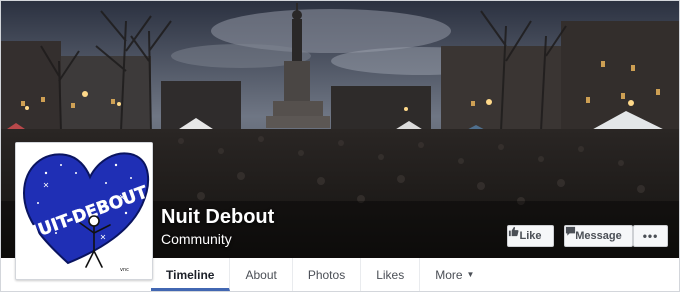 The image size is (680, 292). I want to click on profile-picture: NUIT-DEBOUT vnc, so click(84, 211).